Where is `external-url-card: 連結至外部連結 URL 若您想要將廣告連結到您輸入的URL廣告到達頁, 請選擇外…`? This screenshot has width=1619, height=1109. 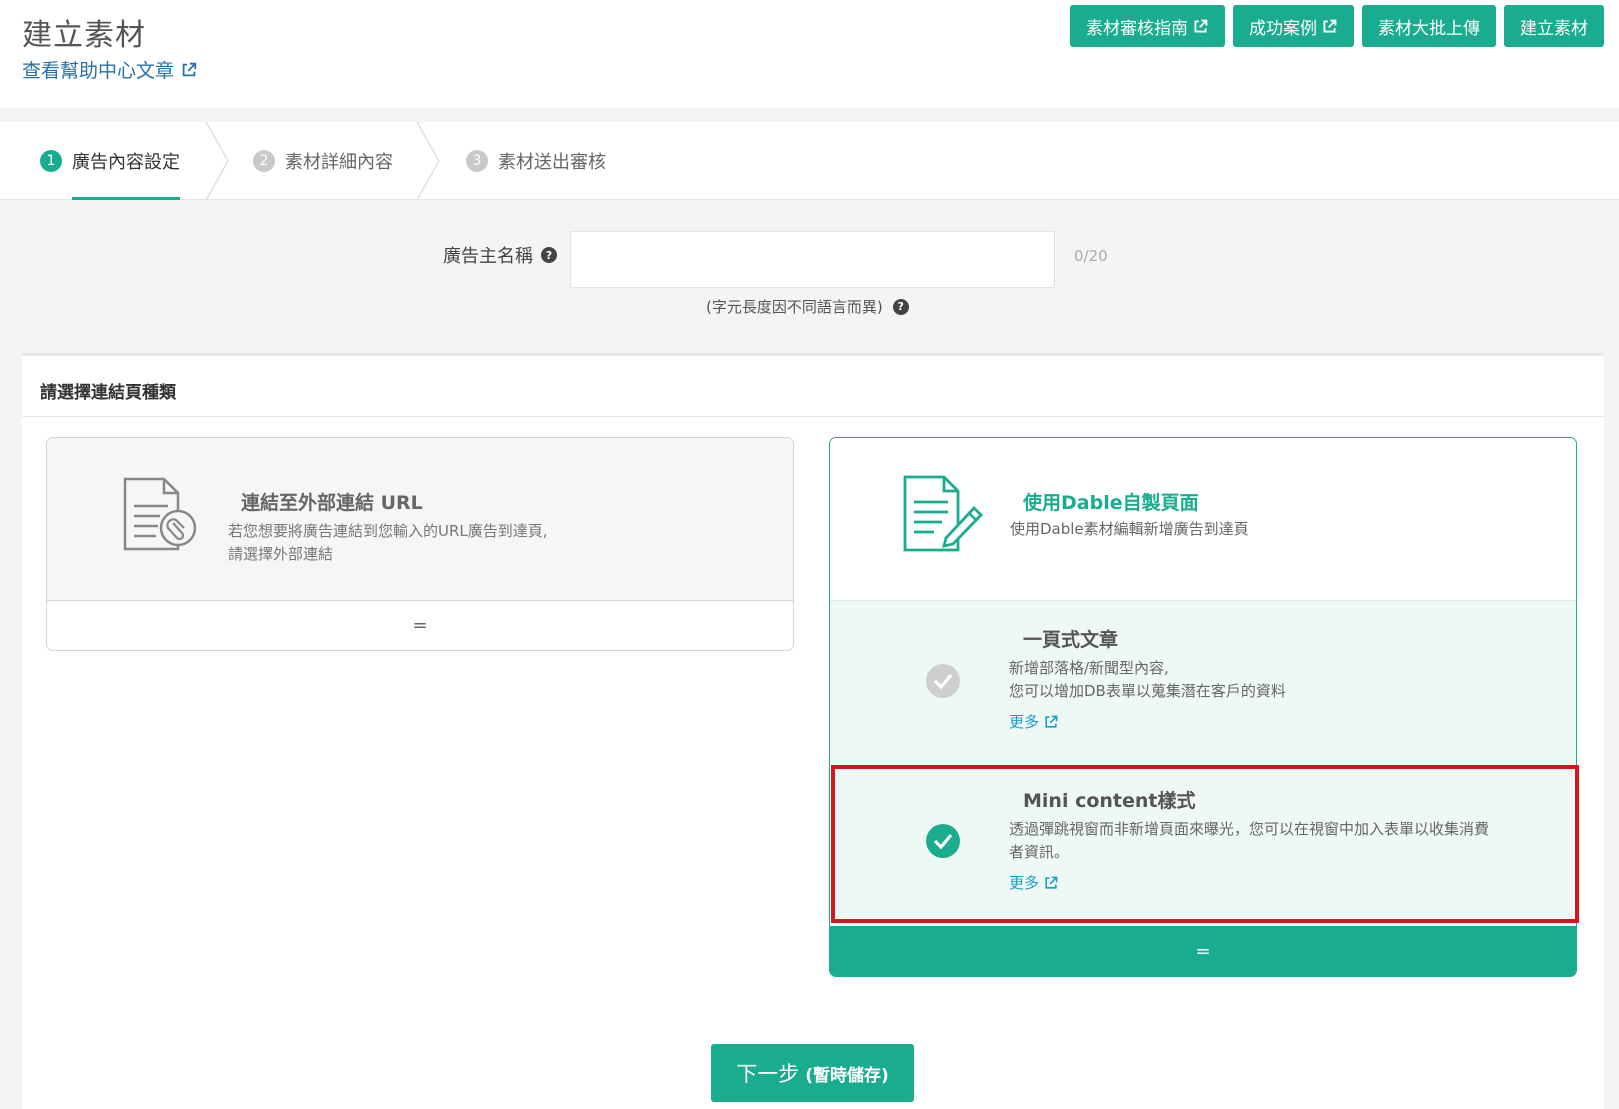
external-url-card: 連結至外部連結 URL 若您想要將廣告連結到您輸入的URL廣告到達頁, 請選擇外… is located at coordinates (420, 544).